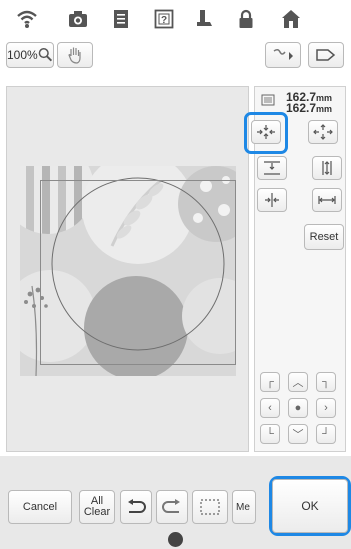 The height and width of the screenshot is (549, 351). I want to click on zoom-button: 100%, so click(30, 55).